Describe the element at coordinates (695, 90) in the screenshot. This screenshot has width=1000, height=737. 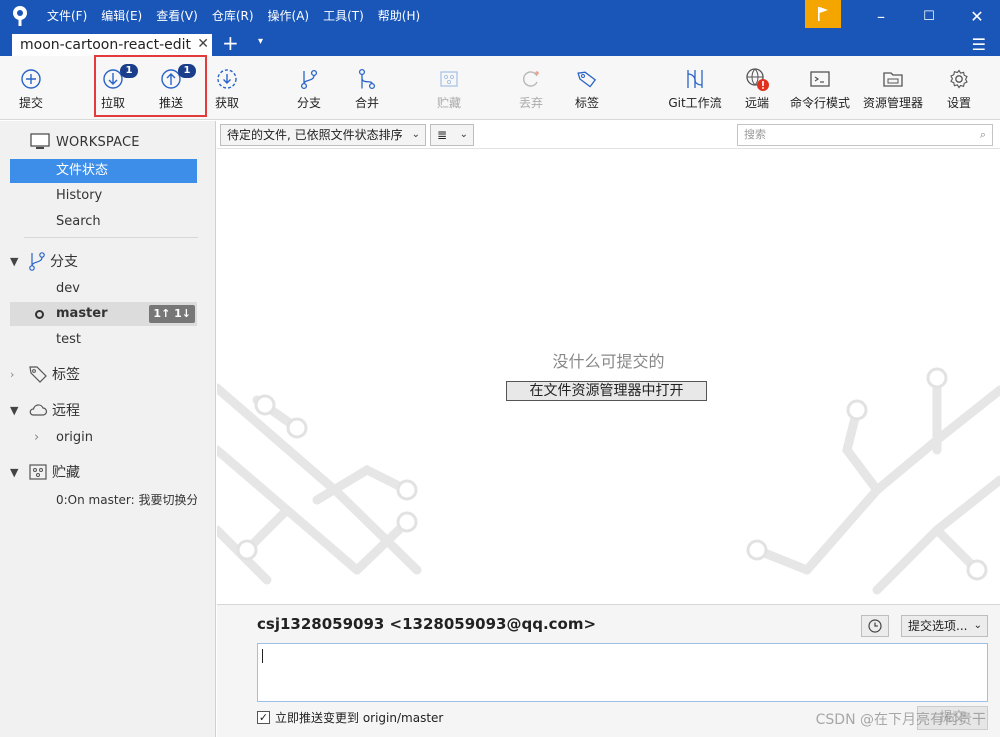
I see `git-flow-toolbar-button: Git工作流` at that location.